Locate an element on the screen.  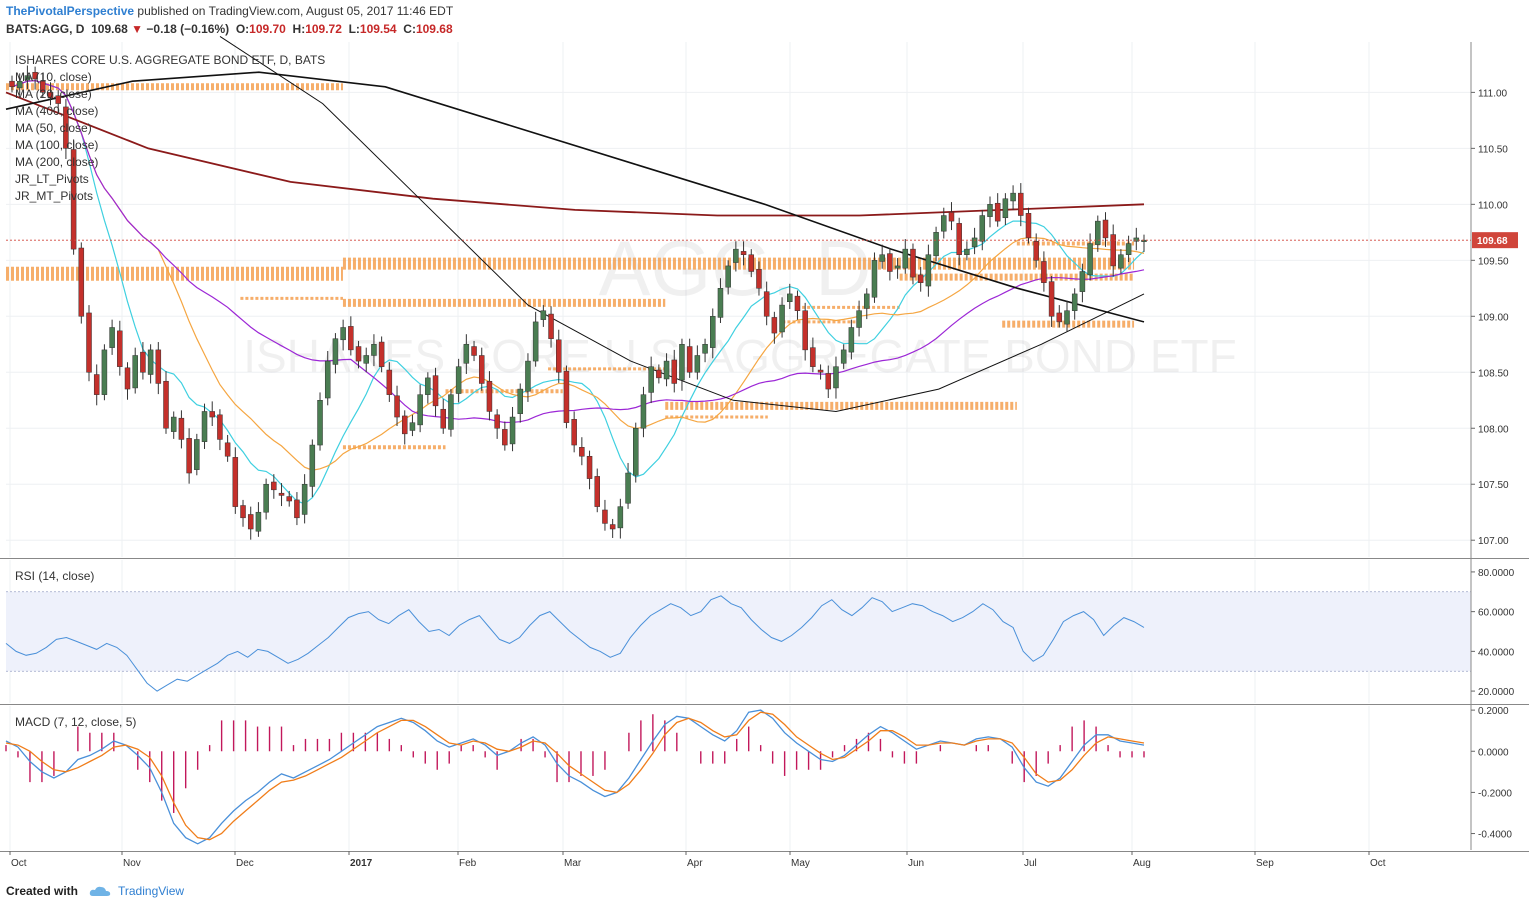
legend-mt-pivots: JR_MT_Pivots is located at coordinates (54, 196).